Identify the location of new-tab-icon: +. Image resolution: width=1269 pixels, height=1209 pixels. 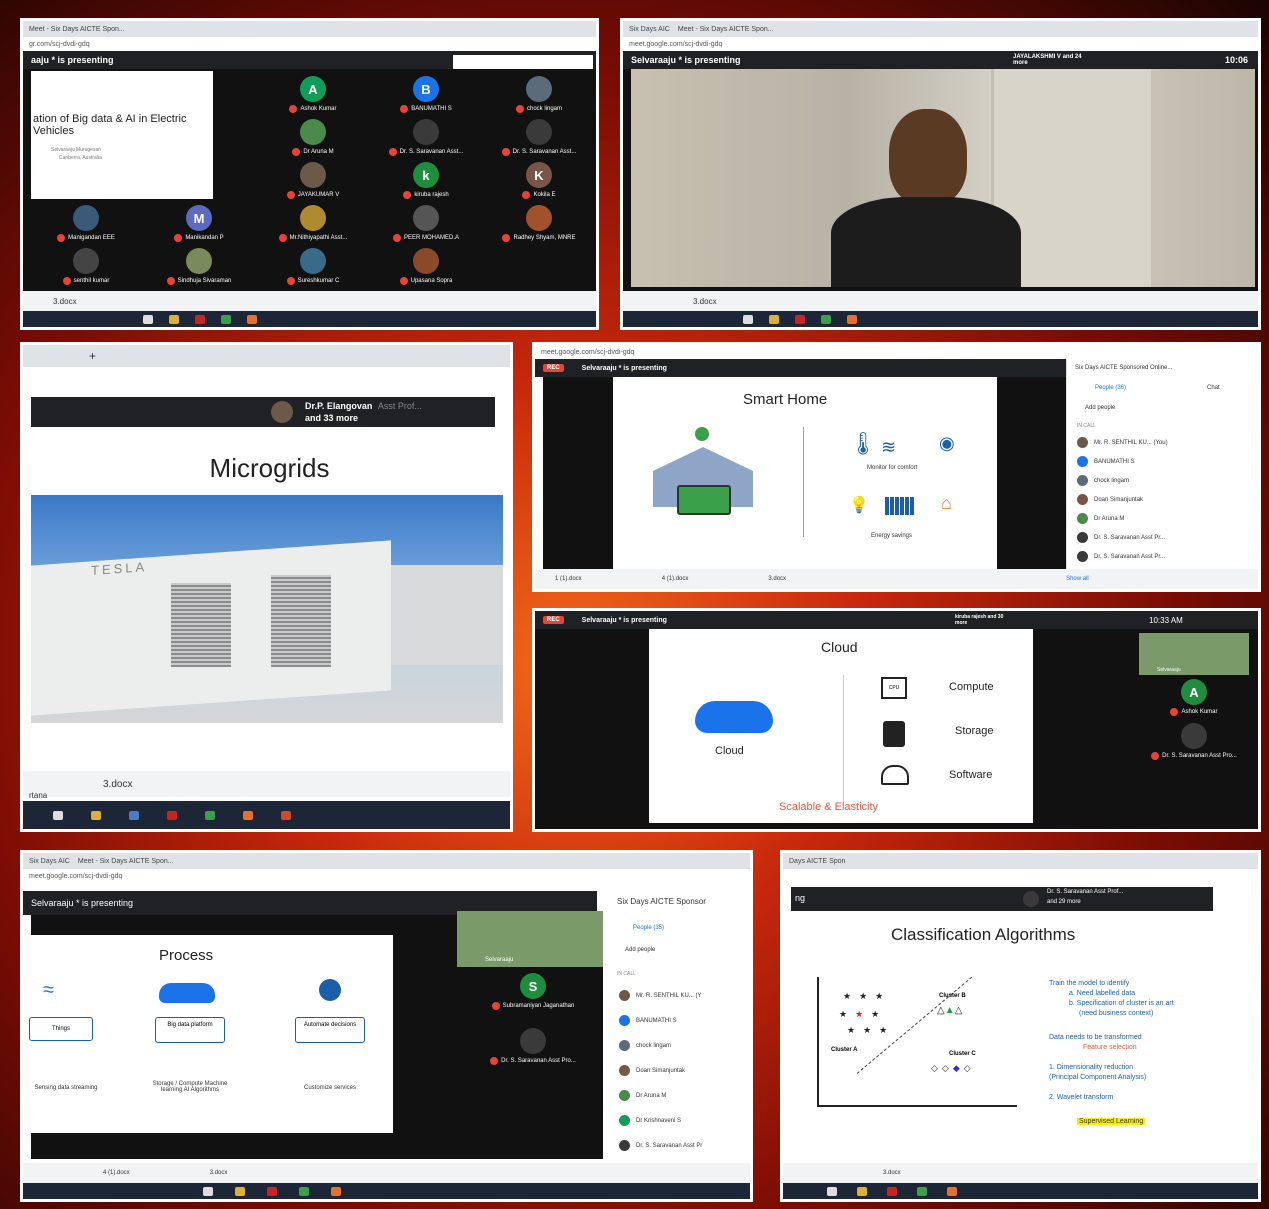
(92, 356).